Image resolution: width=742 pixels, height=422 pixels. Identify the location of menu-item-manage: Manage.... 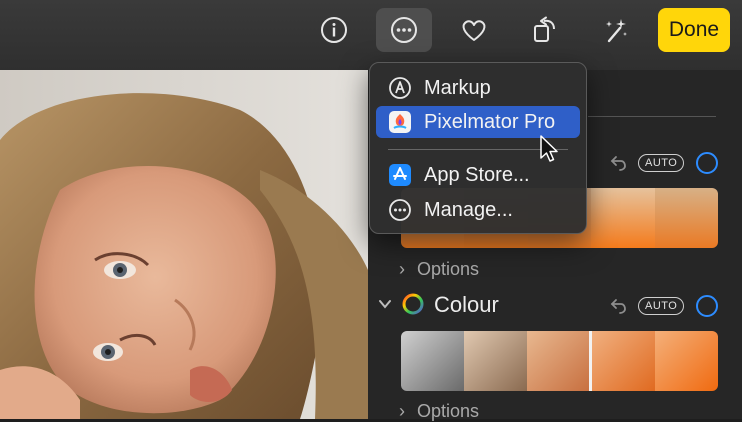
(478, 210).